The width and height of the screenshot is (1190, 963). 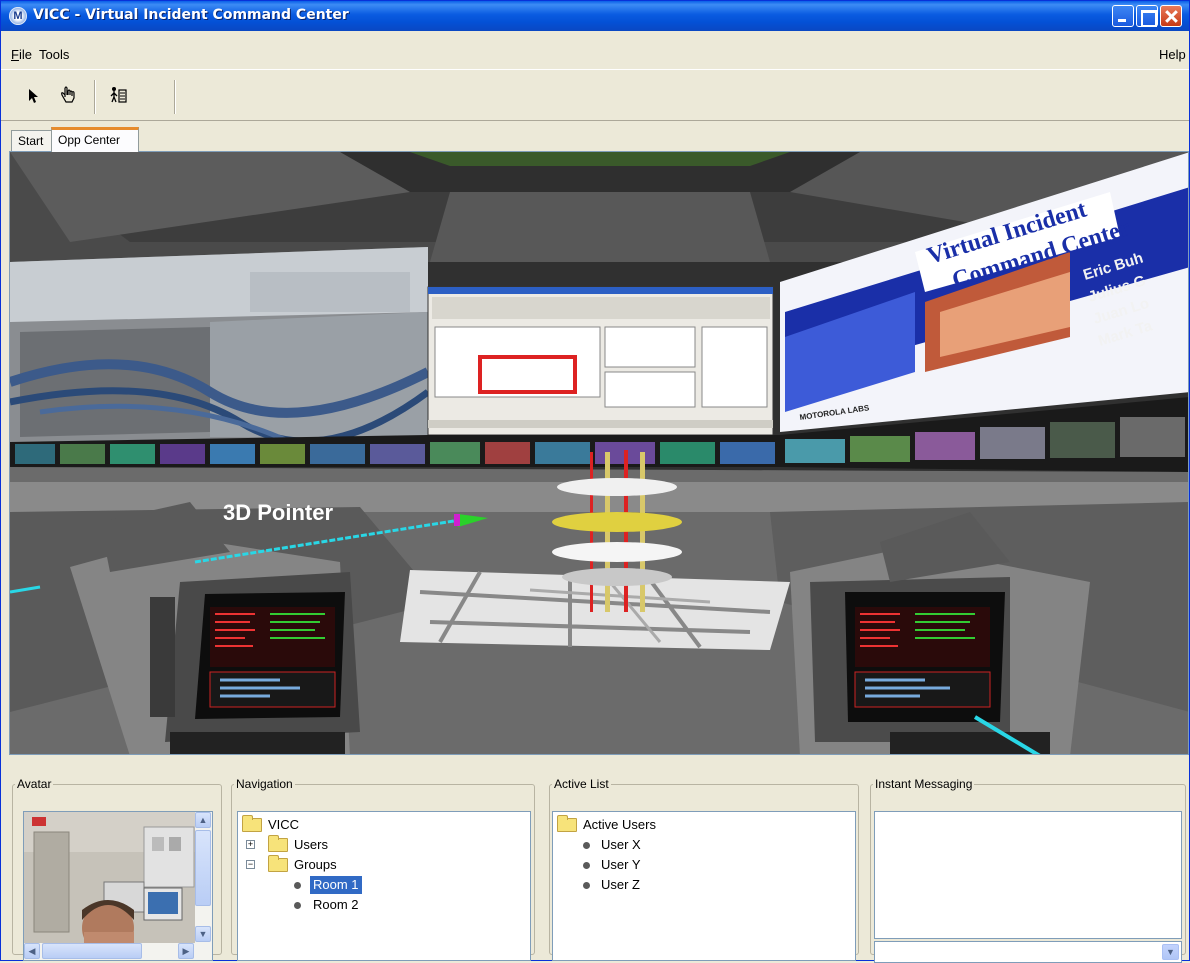 What do you see at coordinates (1028, 875) in the screenshot?
I see `message-history` at bounding box center [1028, 875].